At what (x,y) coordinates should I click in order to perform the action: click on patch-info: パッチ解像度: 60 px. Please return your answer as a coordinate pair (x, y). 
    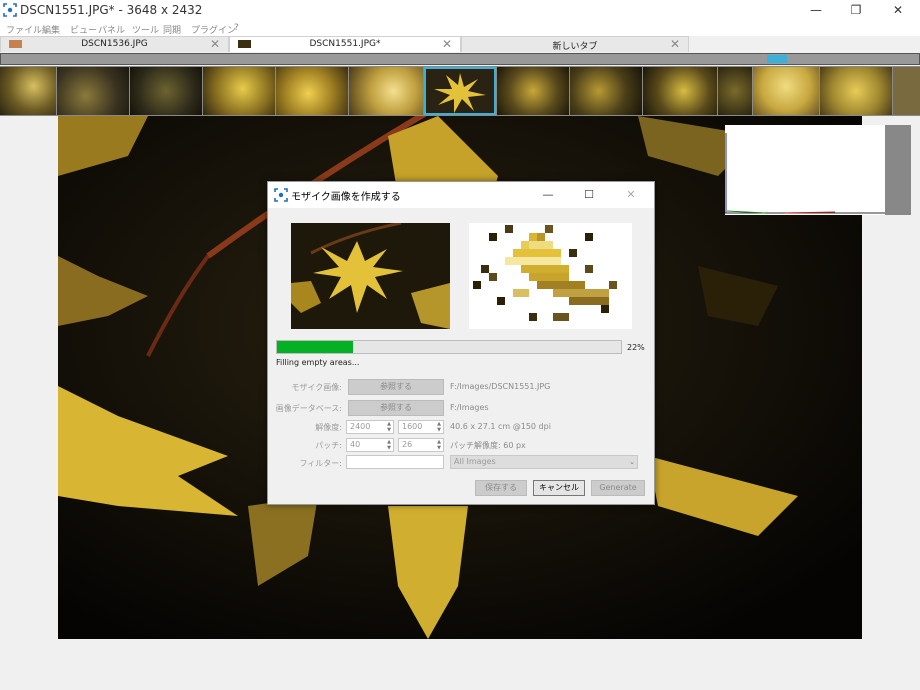
    Looking at the image, I should click on (488, 445).